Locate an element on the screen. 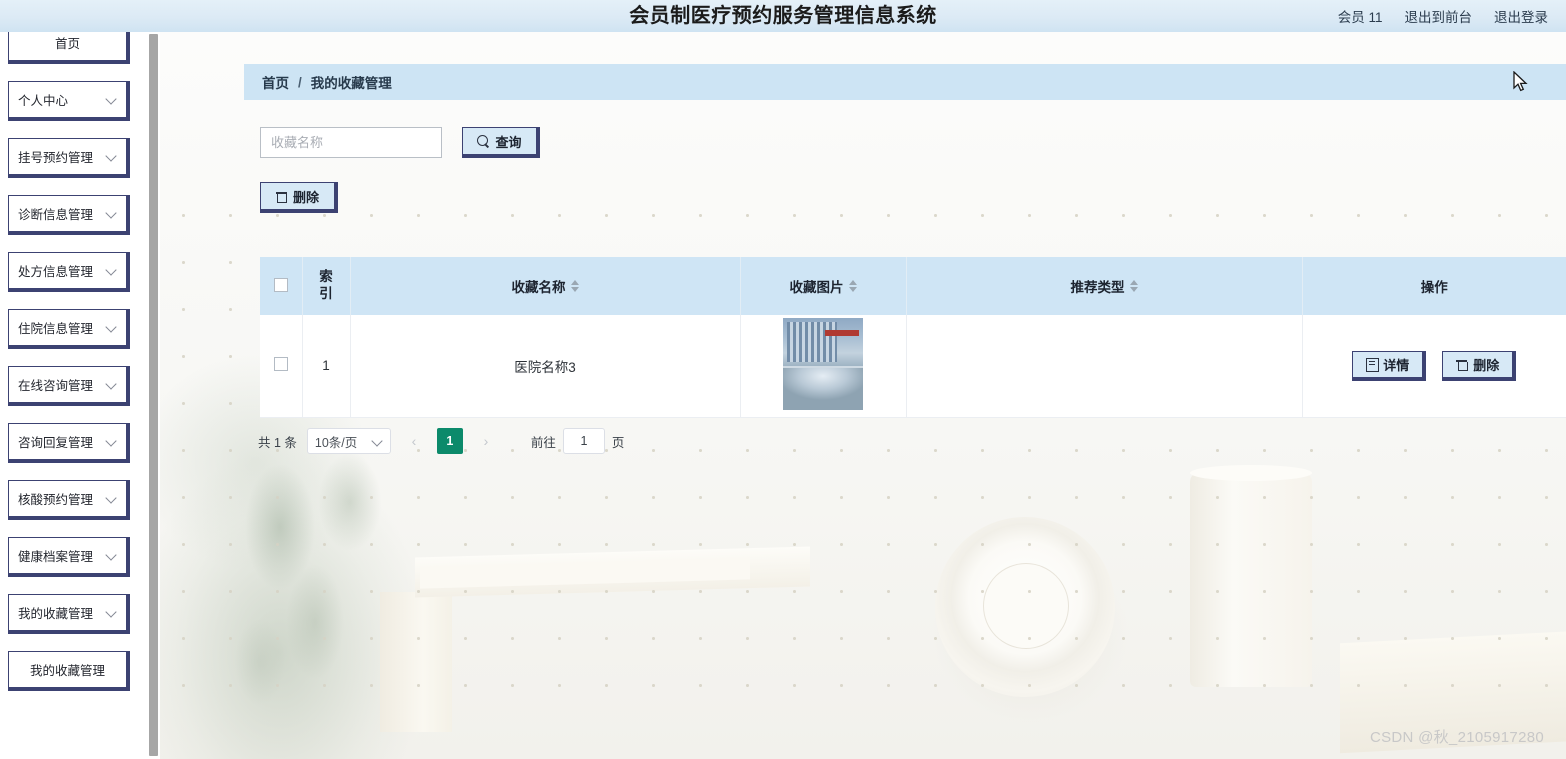  column-header-name-label: 收藏名称 is located at coordinates (538, 287).